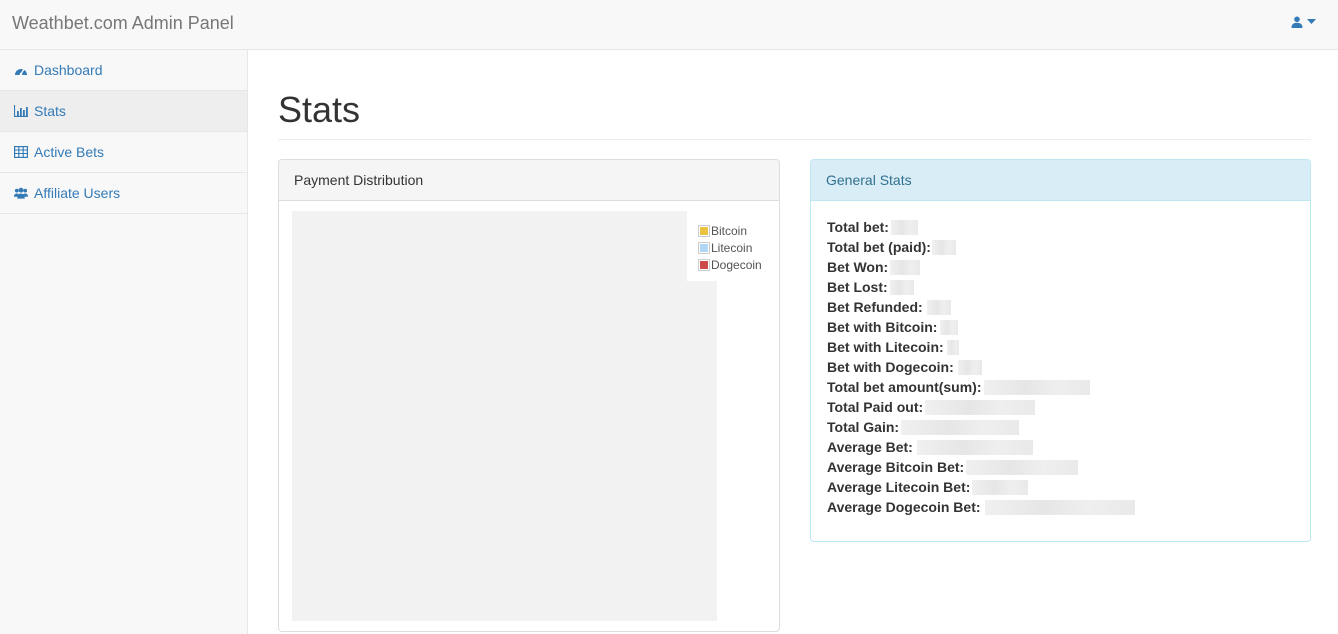 The height and width of the screenshot is (634, 1338). What do you see at coordinates (77, 193) in the screenshot?
I see `sidebar-item-label: Affiliate Users` at bounding box center [77, 193].